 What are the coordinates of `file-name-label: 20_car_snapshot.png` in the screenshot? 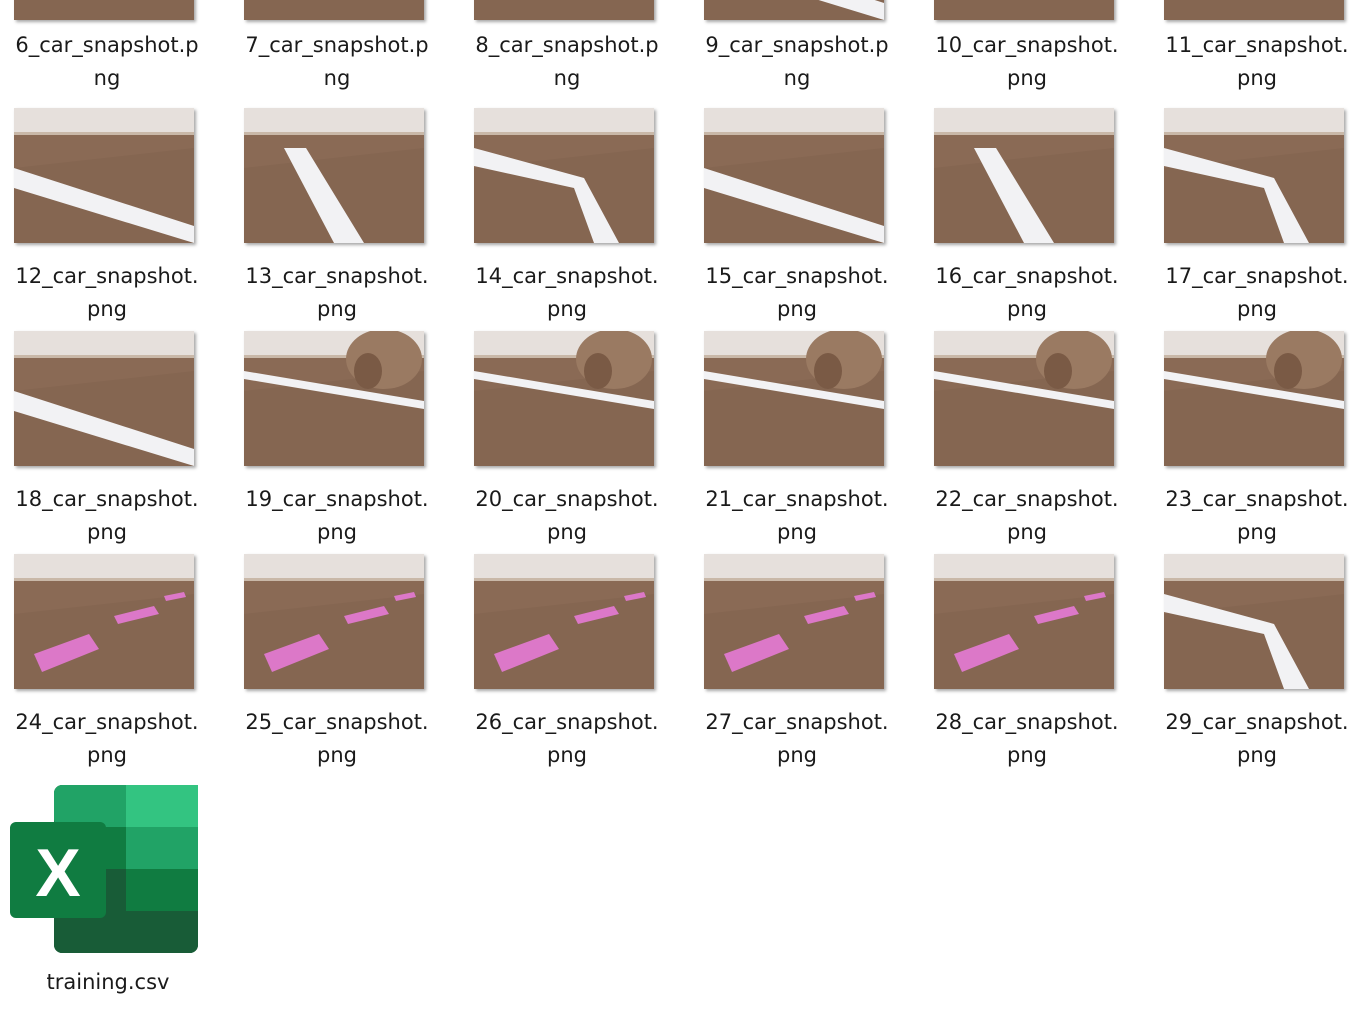 It's located at (567, 515).